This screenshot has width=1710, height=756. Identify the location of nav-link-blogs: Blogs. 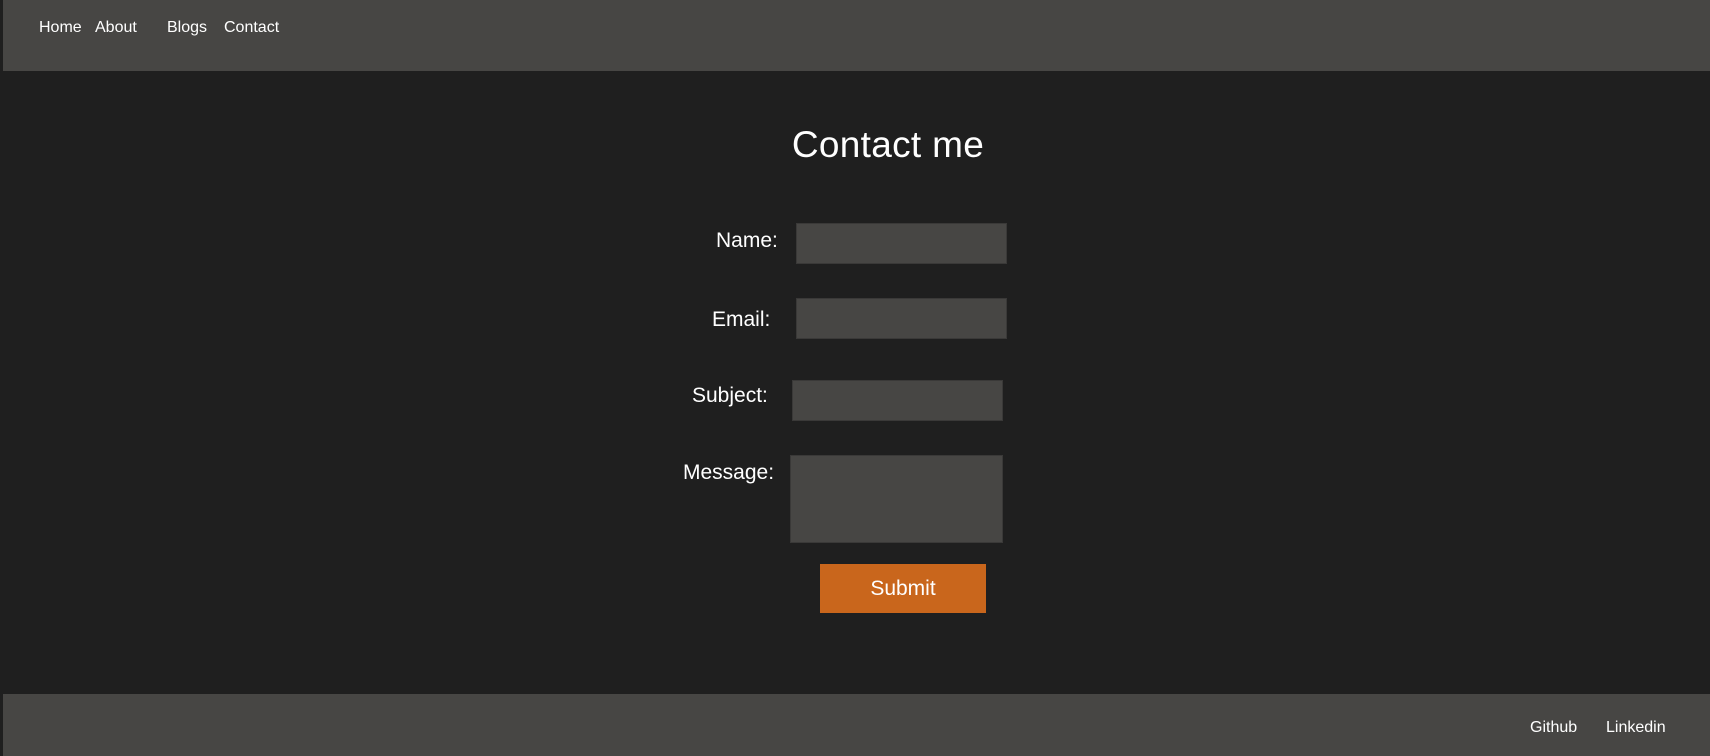
(187, 28).